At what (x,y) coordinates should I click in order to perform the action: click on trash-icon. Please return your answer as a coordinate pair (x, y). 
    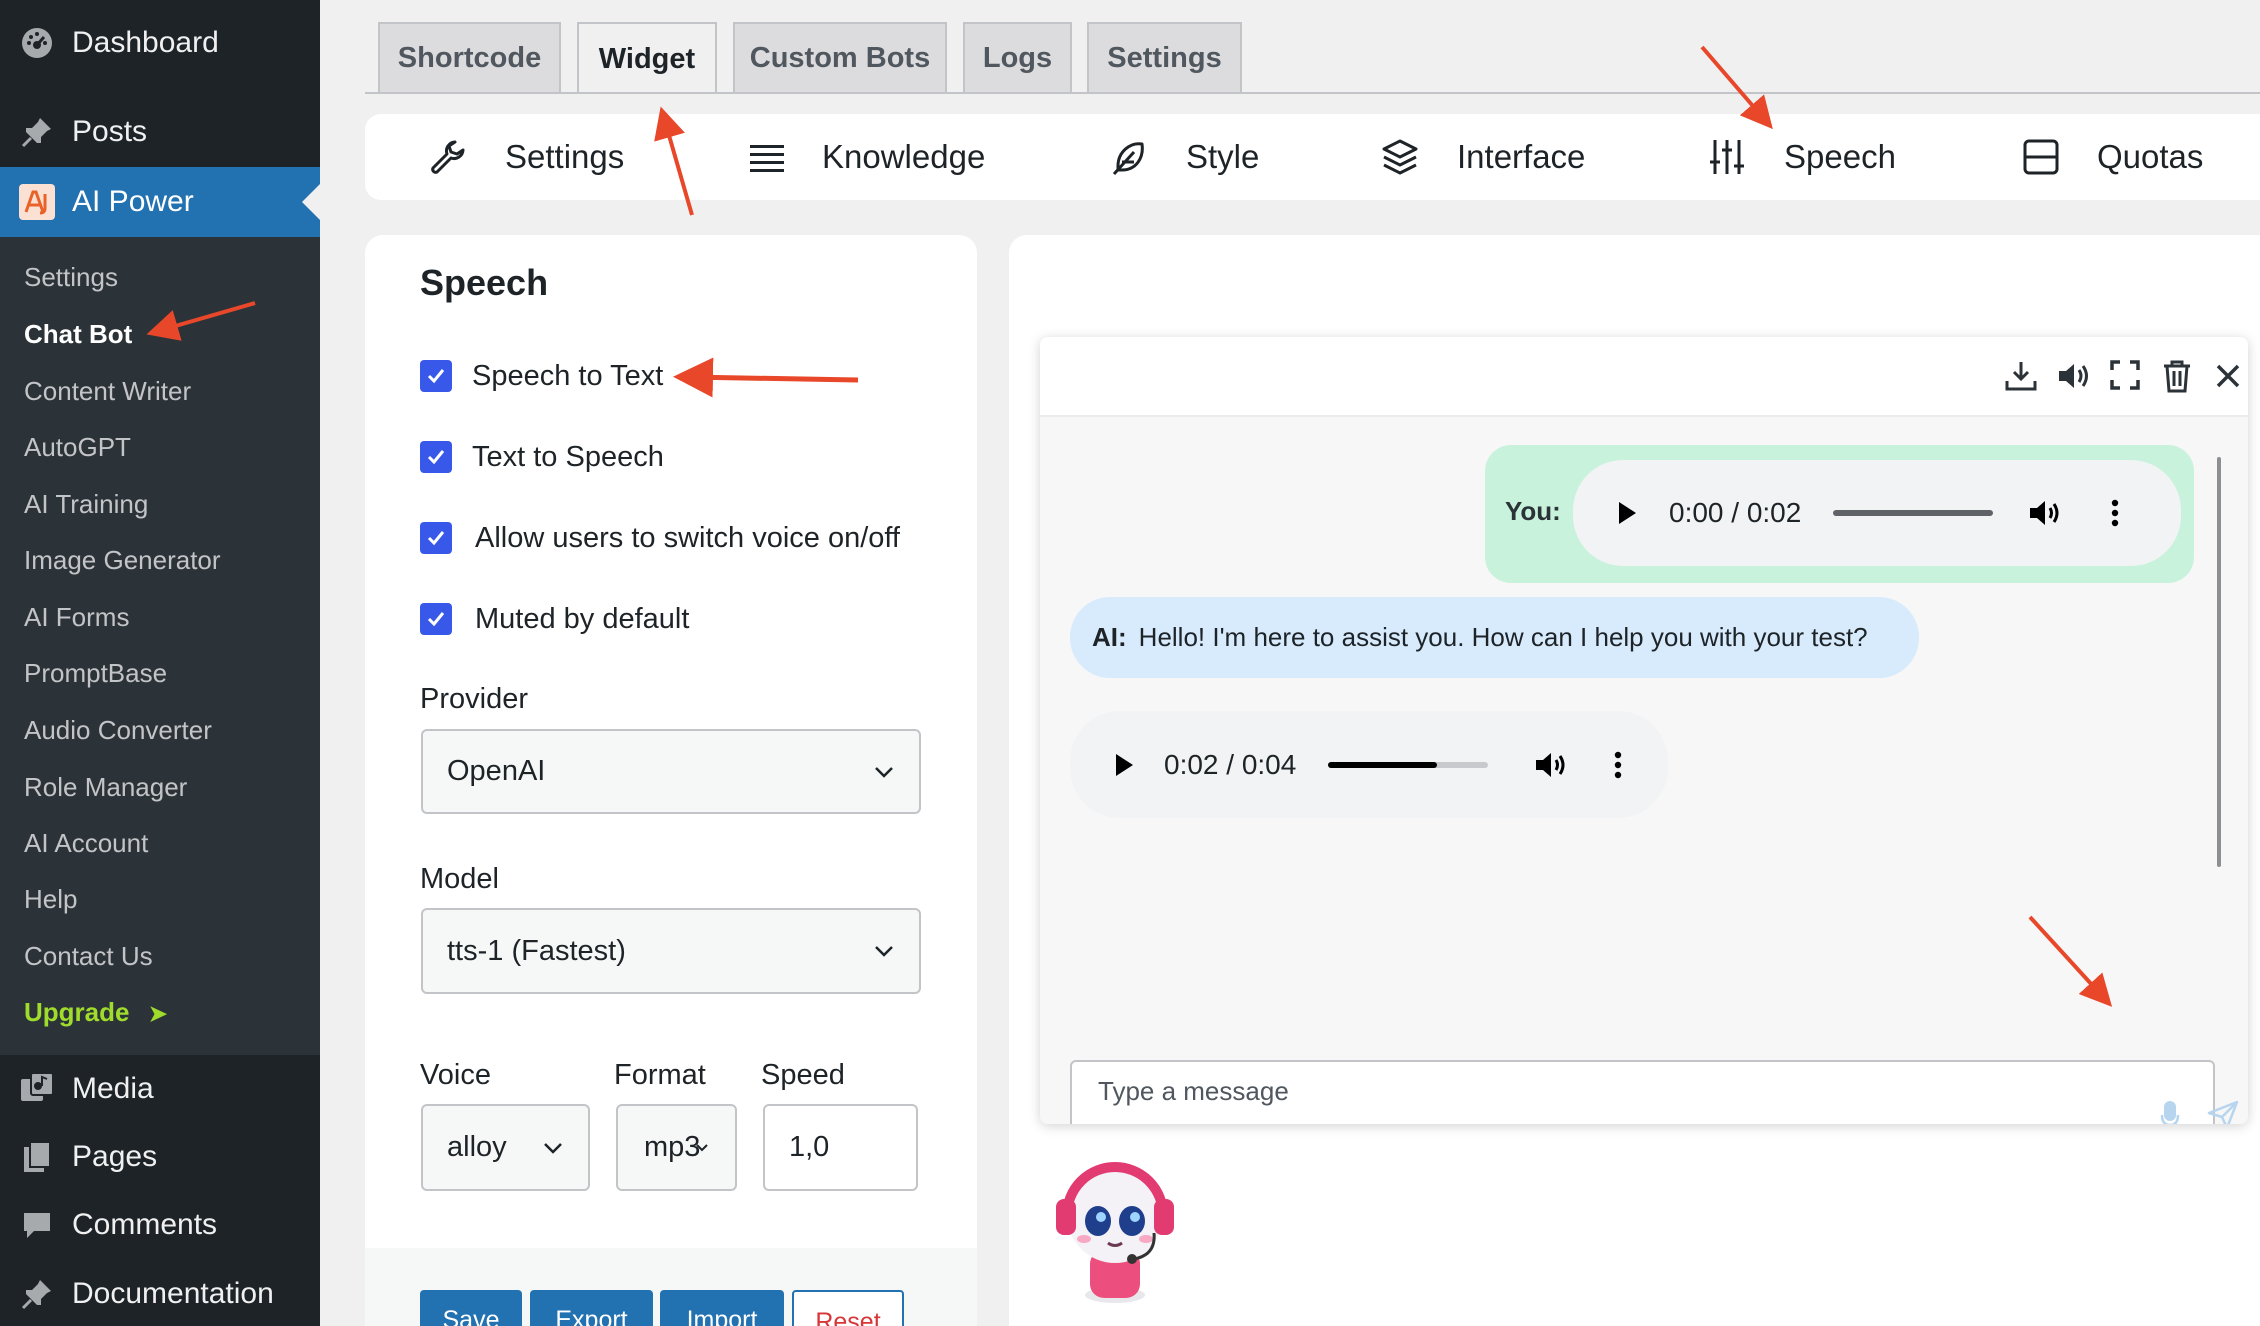
    Looking at the image, I should click on (2177, 376).